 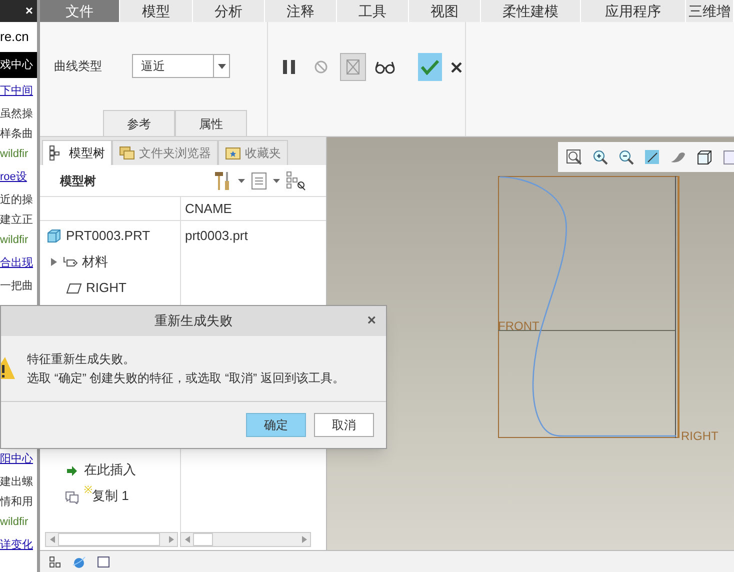 I want to click on panel-tab: 参考, so click(x=139, y=123).